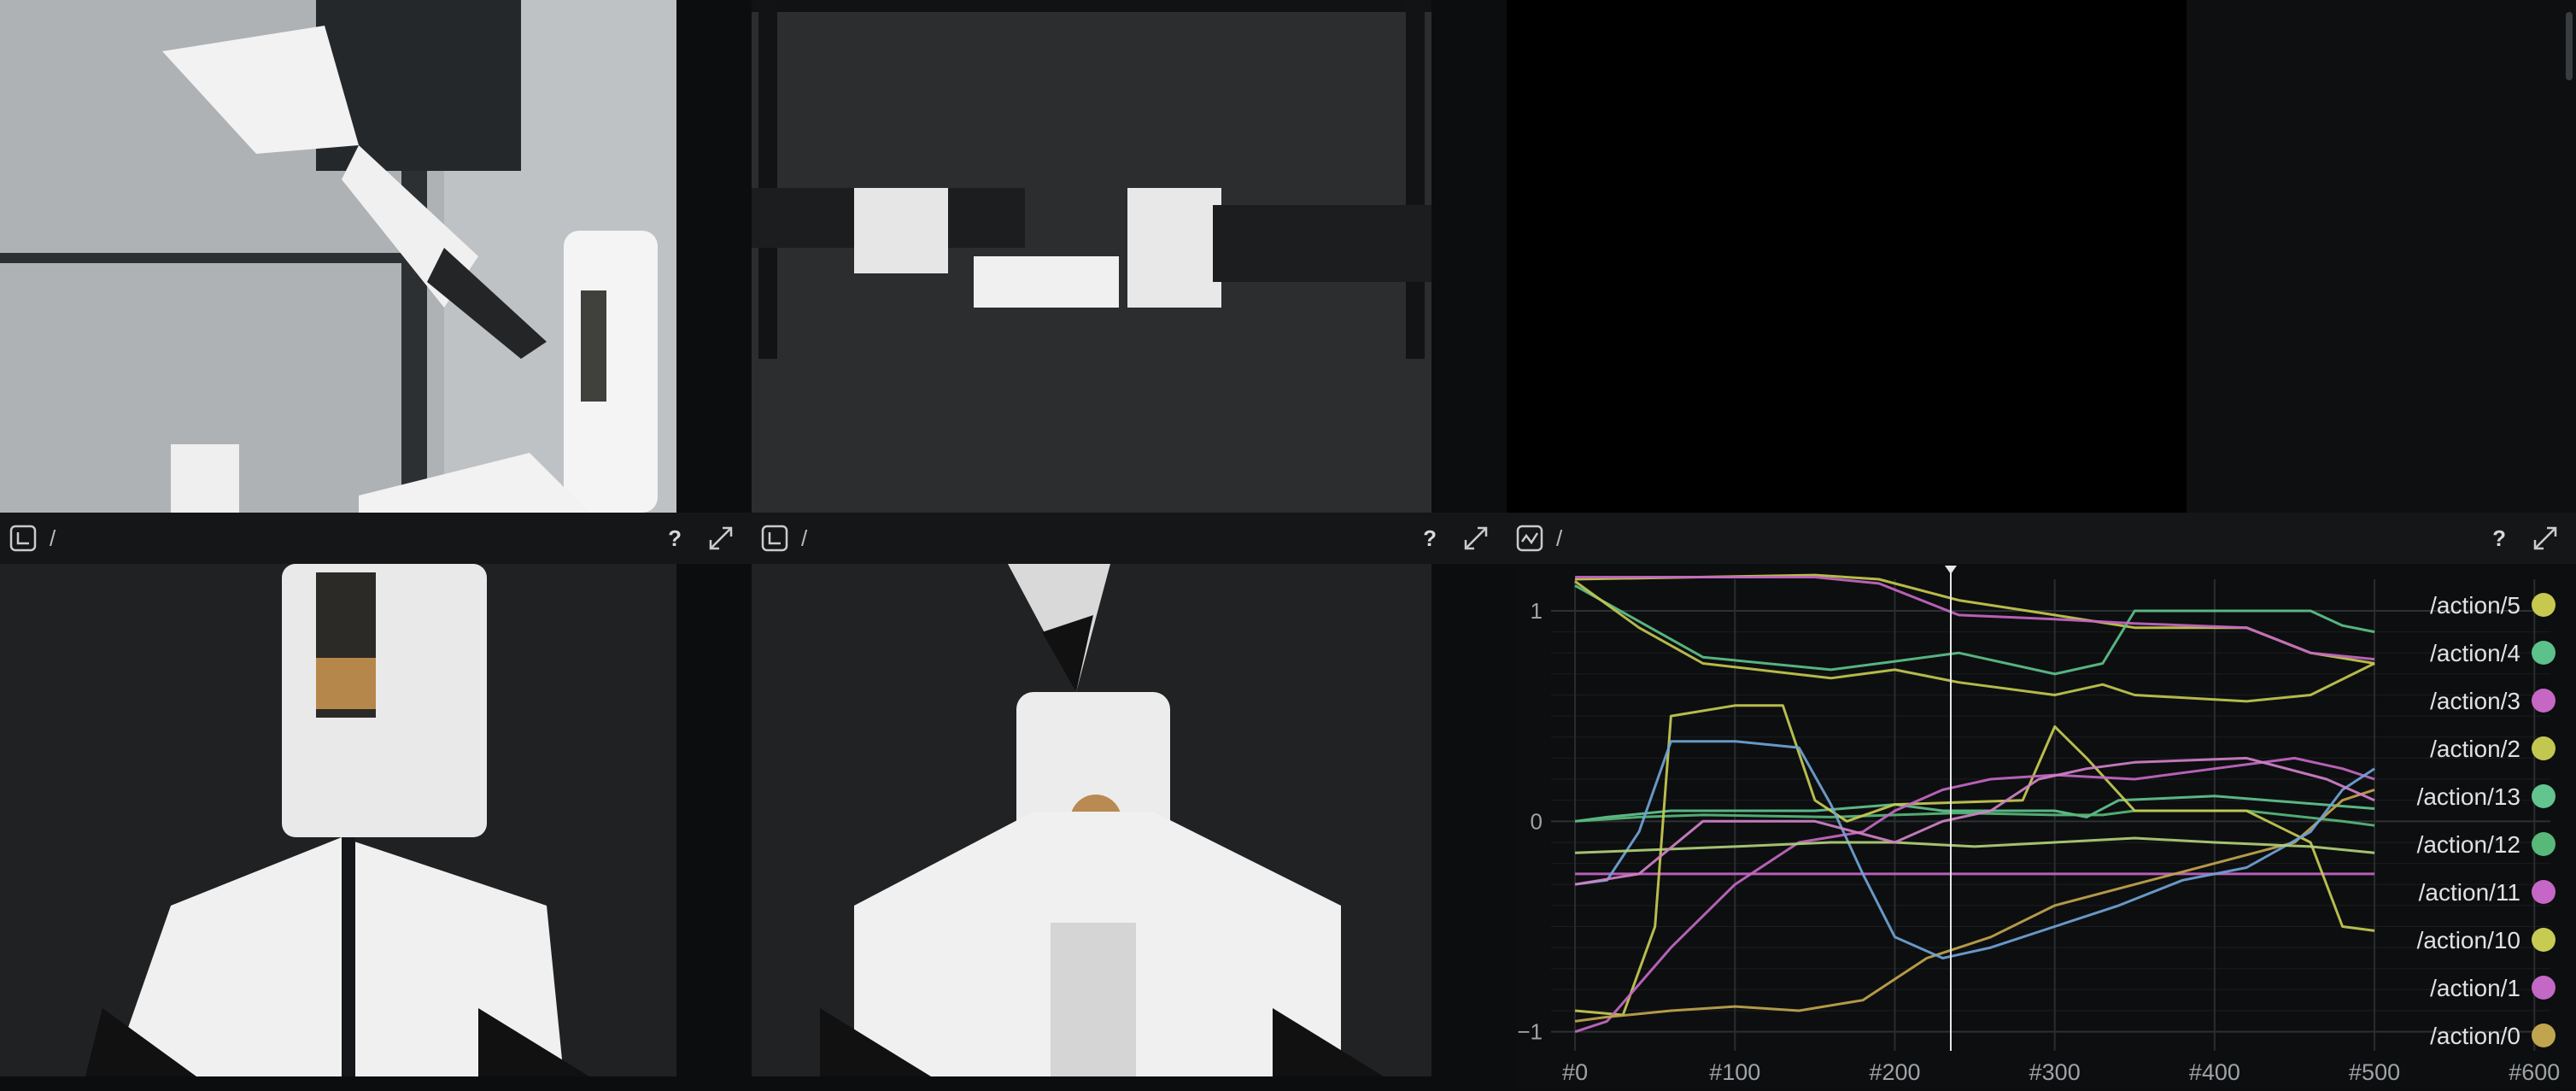 The image size is (2576, 1091). I want to click on scrollbar-thumb, so click(2569, 46).